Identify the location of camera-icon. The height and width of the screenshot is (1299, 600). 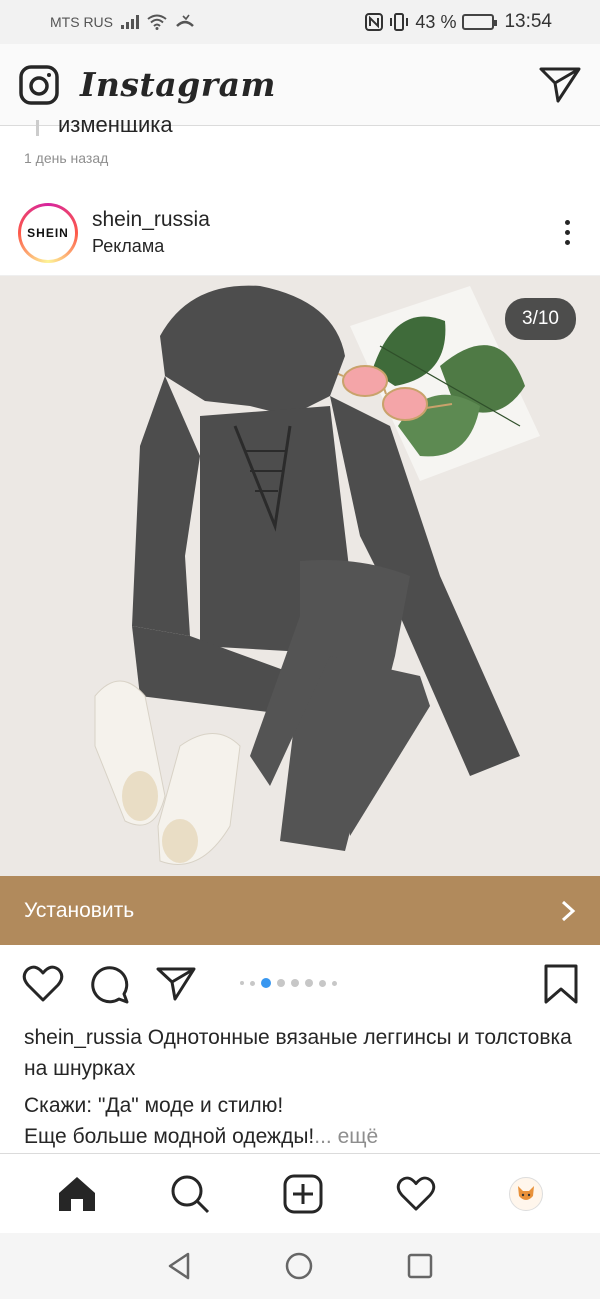
(39, 85).